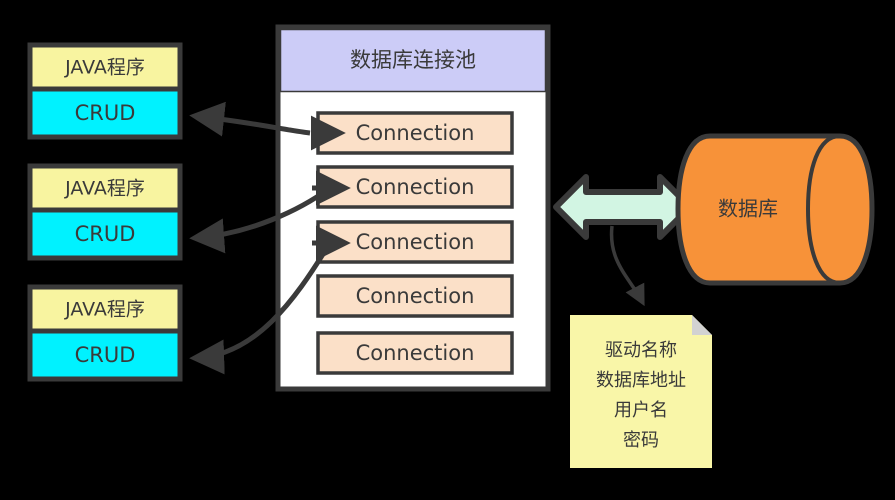  I want to click on connection-item-5: Connection, so click(415, 353).